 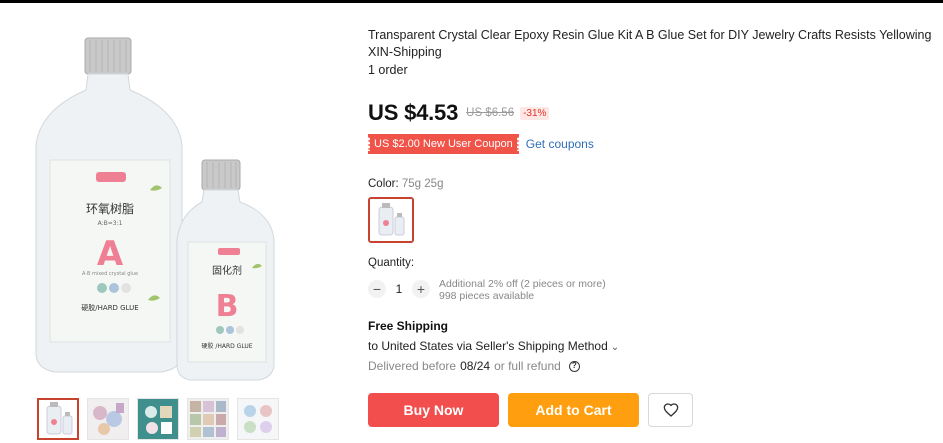 I want to click on chevron-down-icon: ⌄, so click(x=615, y=347).